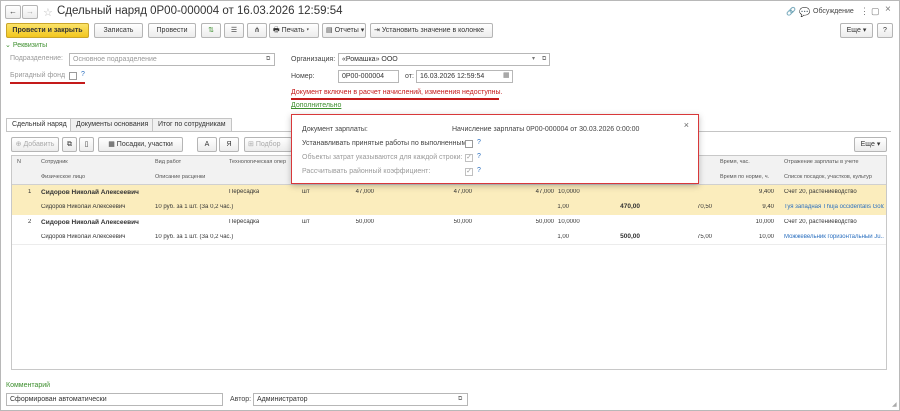 This screenshot has height=411, width=900. Describe the element at coordinates (753, 207) in the screenshot. I see `time-norm-cell: 9,40` at that location.